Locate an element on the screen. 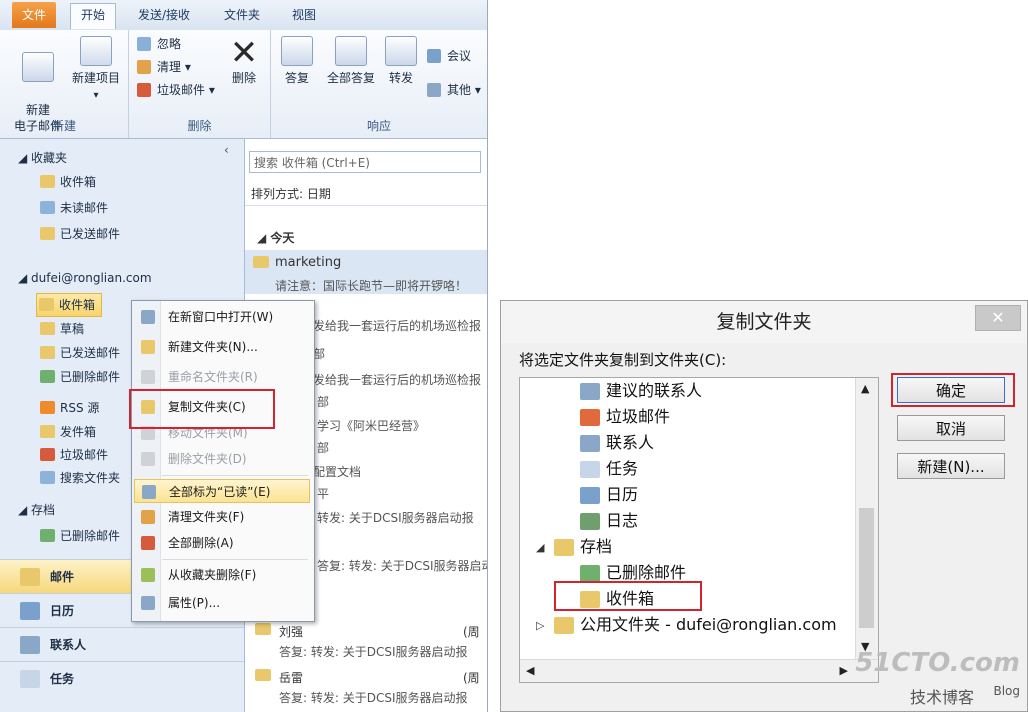 The image size is (1028, 712). clean-button: 清理 ▾ is located at coordinates (164, 67).